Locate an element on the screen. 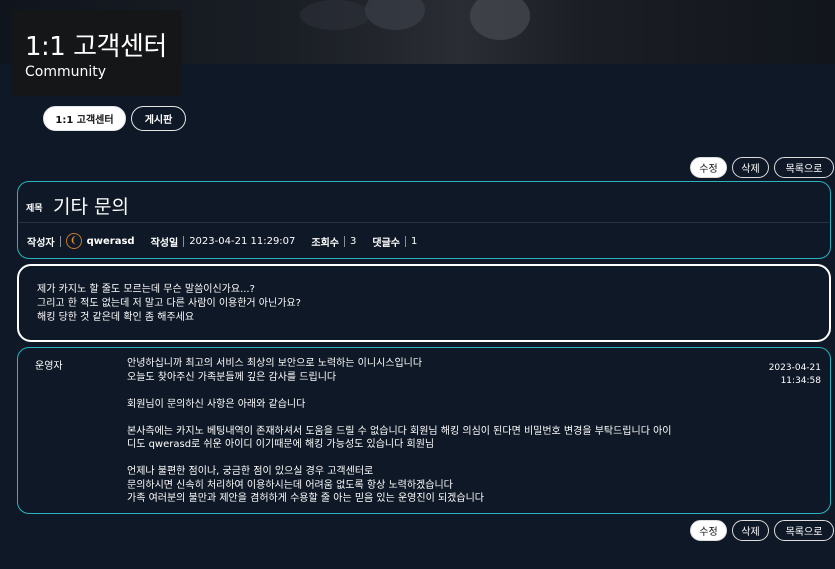 The image size is (835, 569). comments-count: 1 is located at coordinates (414, 241).